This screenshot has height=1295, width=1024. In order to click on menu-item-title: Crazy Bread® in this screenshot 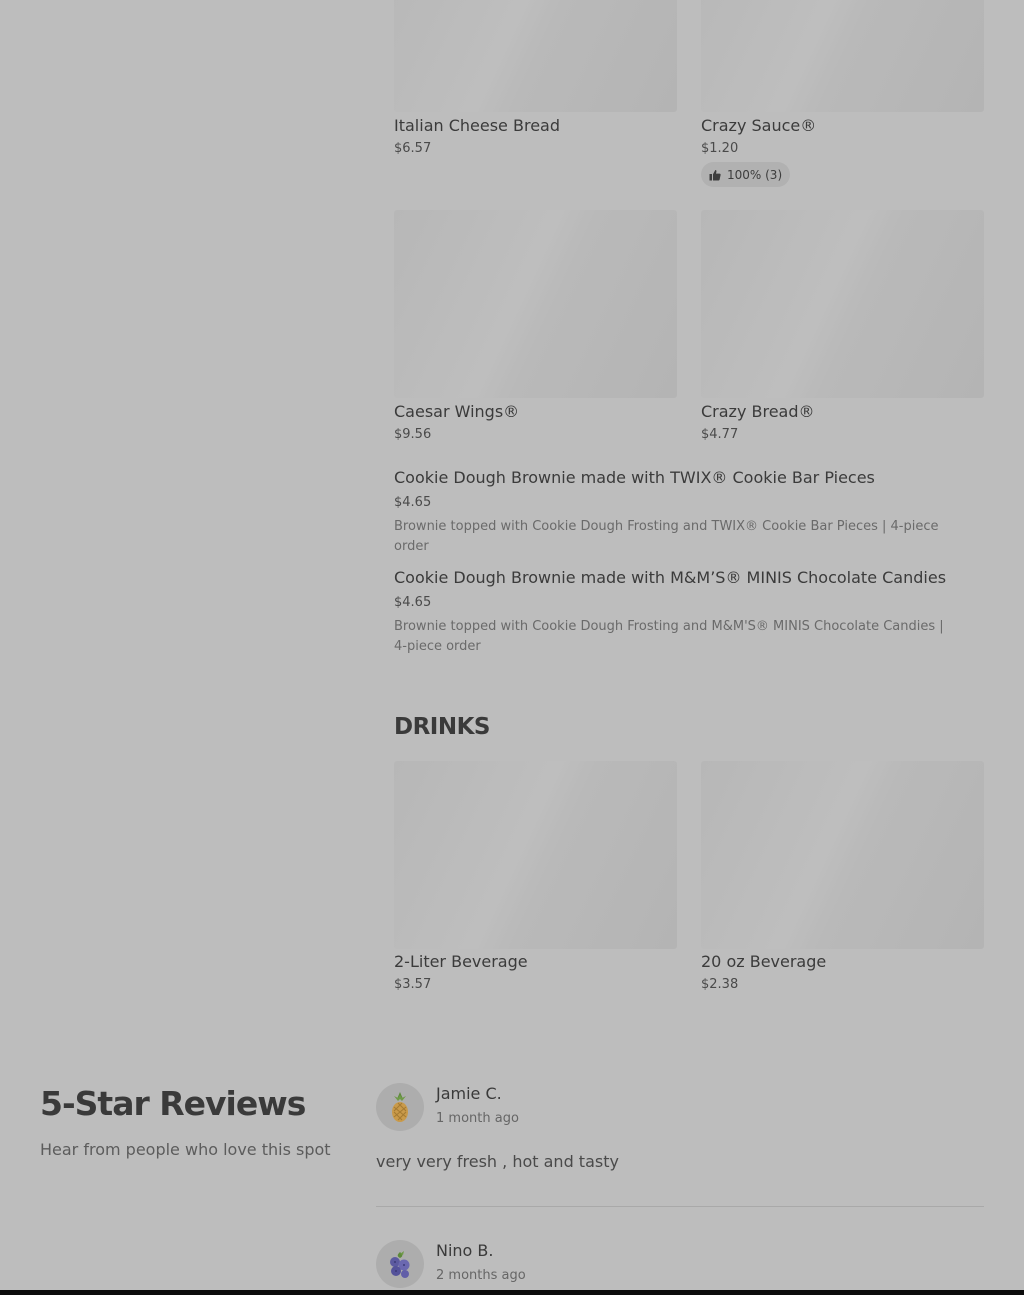, I will do `click(758, 411)`.